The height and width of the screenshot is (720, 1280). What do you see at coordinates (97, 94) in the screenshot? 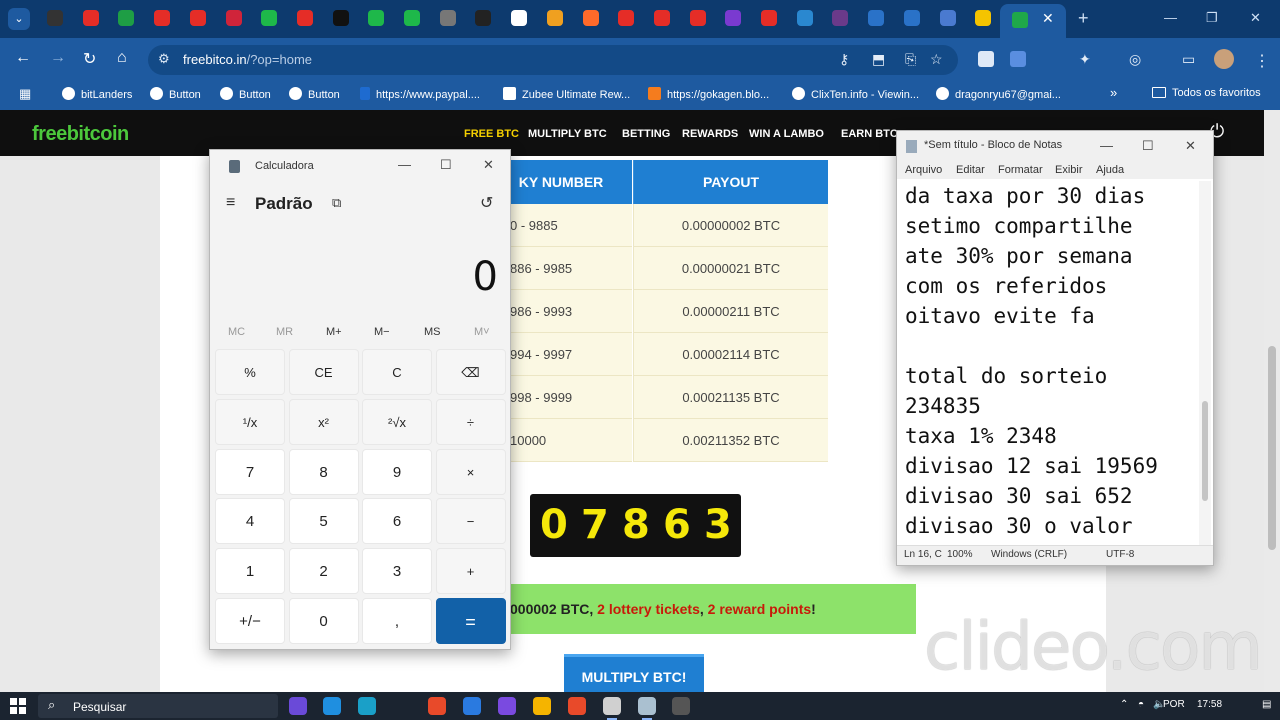
I see `bookmark-bitlanders: bitLanders` at bounding box center [97, 94].